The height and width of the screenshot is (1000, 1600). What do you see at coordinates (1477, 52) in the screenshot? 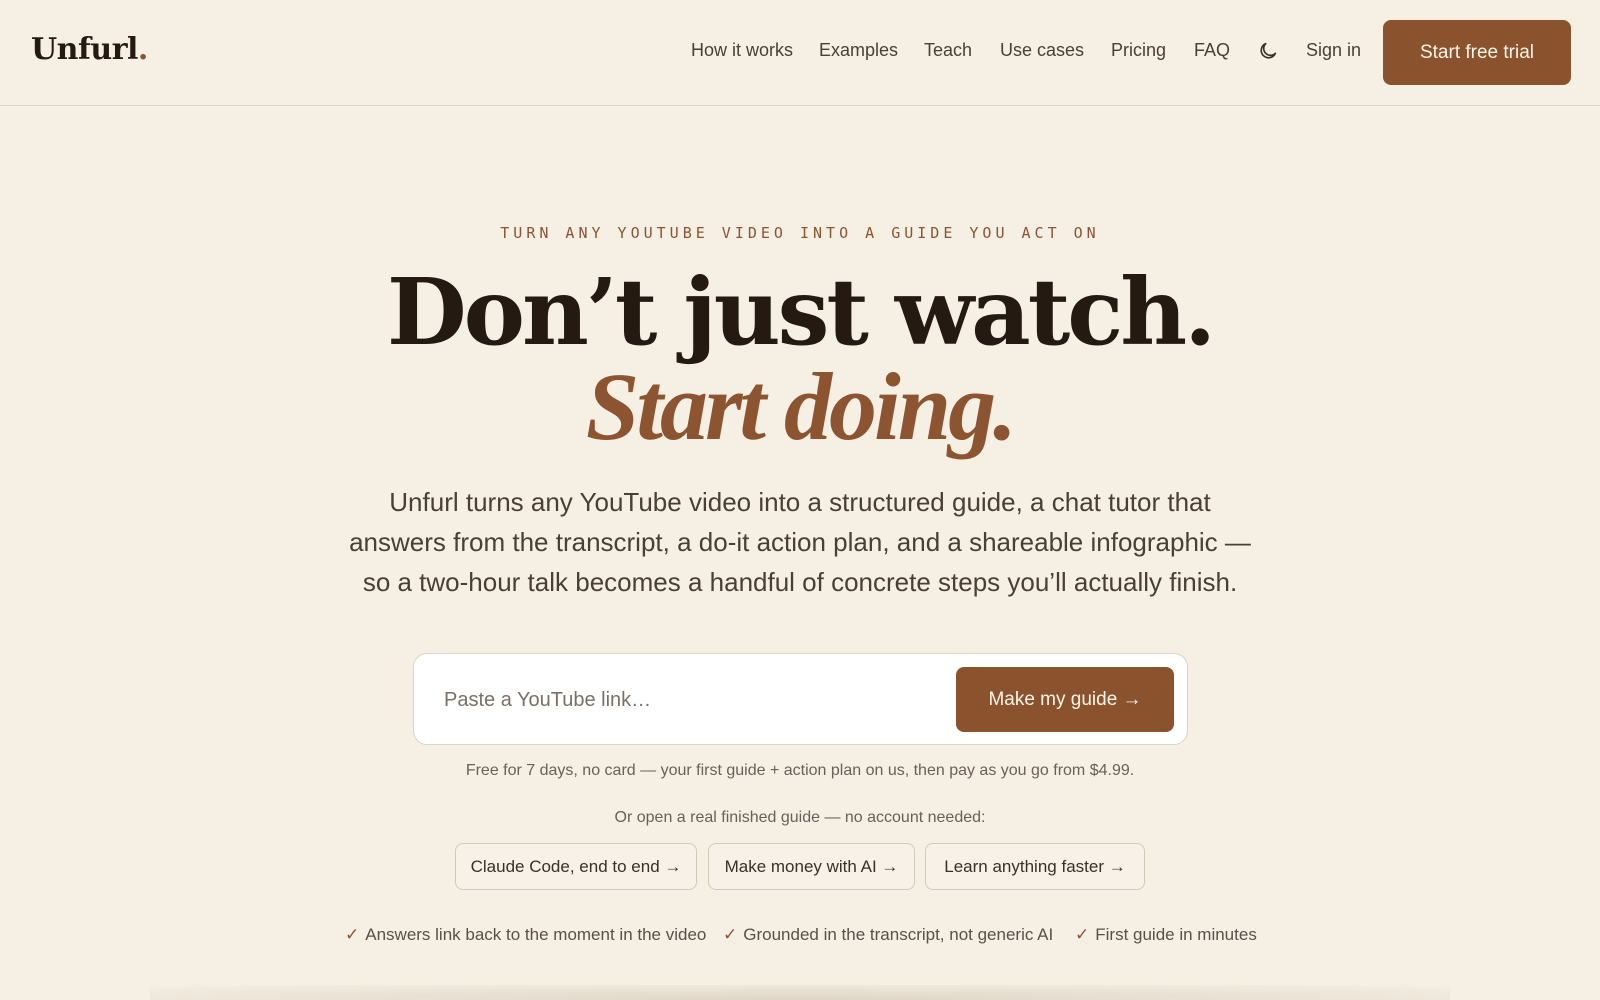
I see `start-free-trial-button: Start free trial` at bounding box center [1477, 52].